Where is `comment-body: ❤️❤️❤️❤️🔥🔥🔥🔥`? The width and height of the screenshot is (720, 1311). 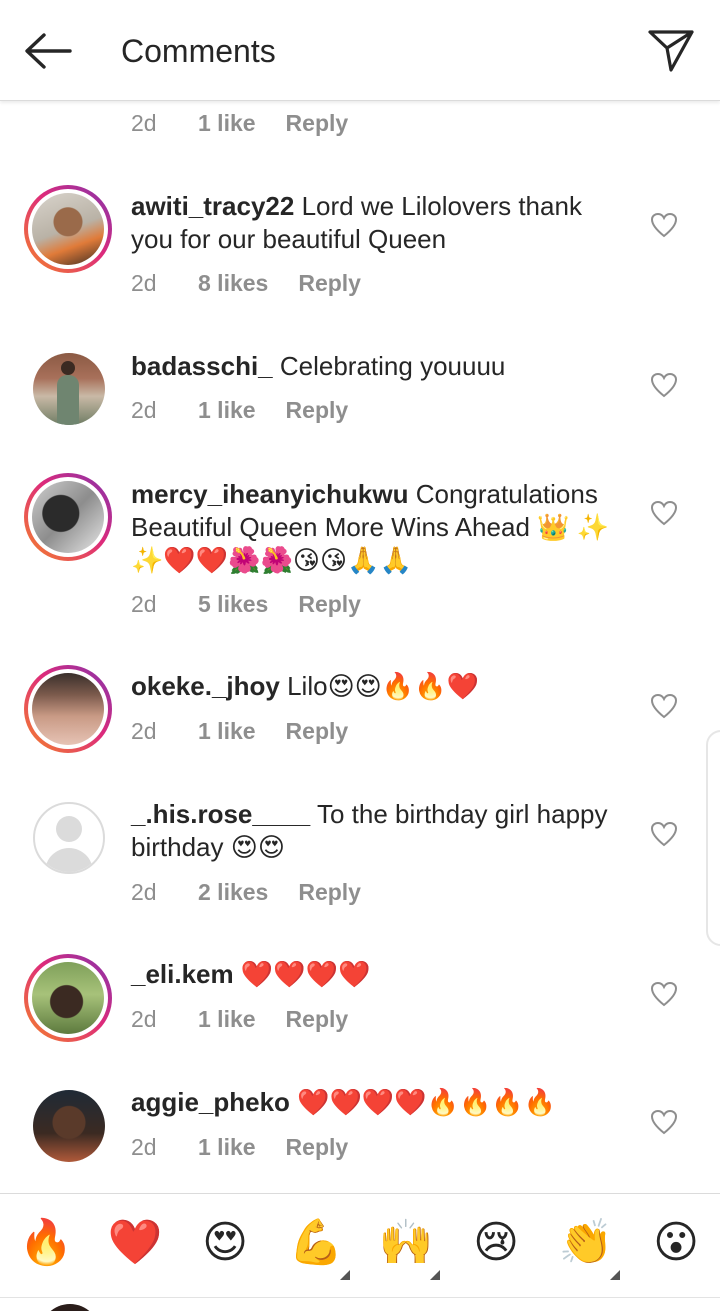 comment-body: ❤️❤️❤️❤️🔥🔥🔥🔥 is located at coordinates (427, 1102).